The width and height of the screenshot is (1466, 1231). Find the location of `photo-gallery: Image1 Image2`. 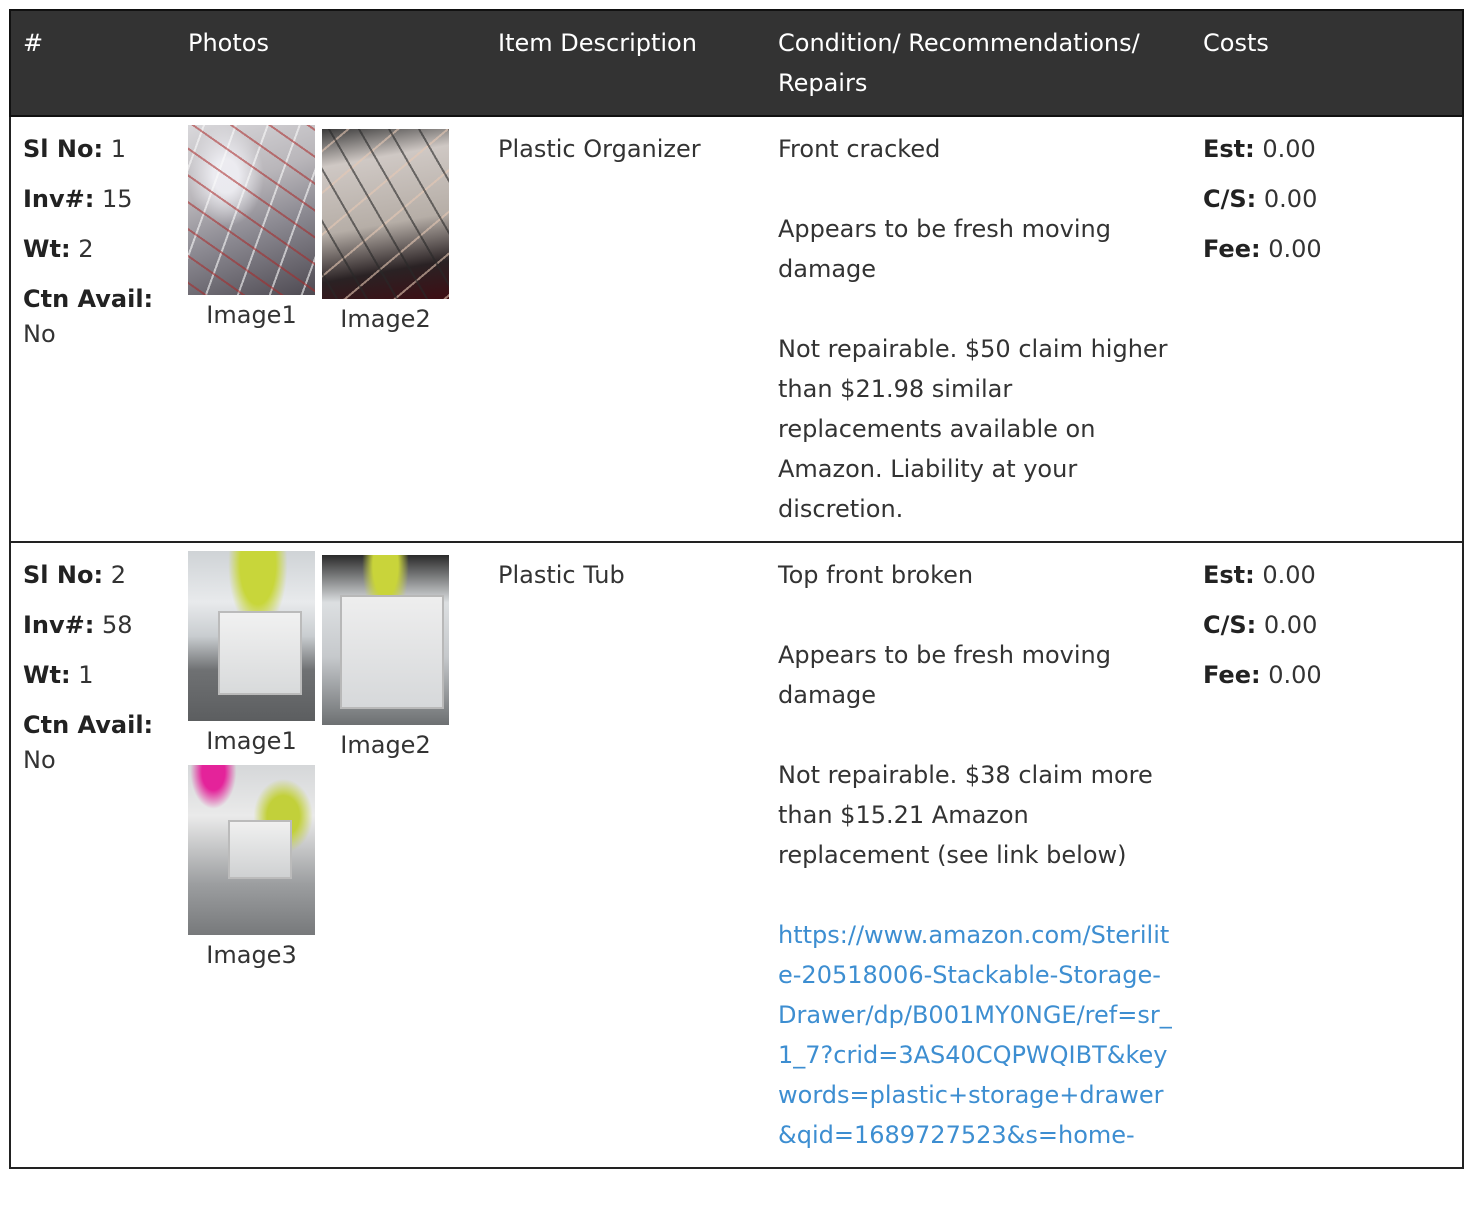

photo-gallery: Image1 Image2 is located at coordinates (331, 233).